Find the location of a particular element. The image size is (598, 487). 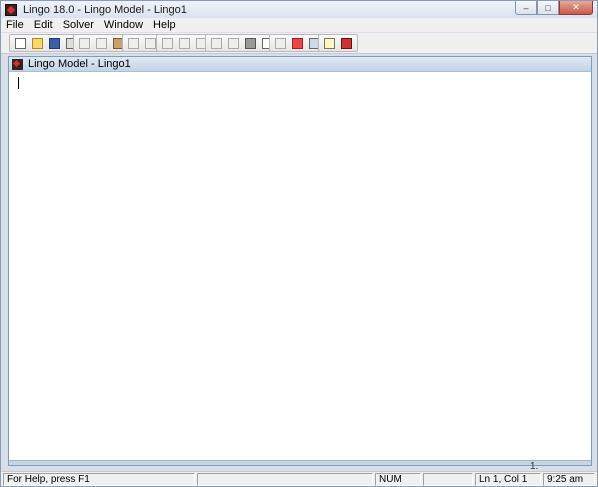

title-bar: Lingo 18.0 - Lingo Model - Lingo1 – □ ✕ is located at coordinates (299, 9).